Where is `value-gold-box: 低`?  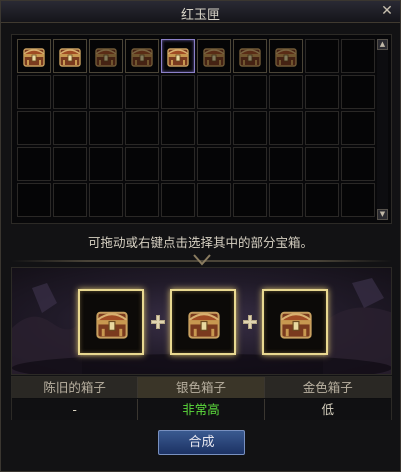
value-gold-box: 低 is located at coordinates (327, 409).